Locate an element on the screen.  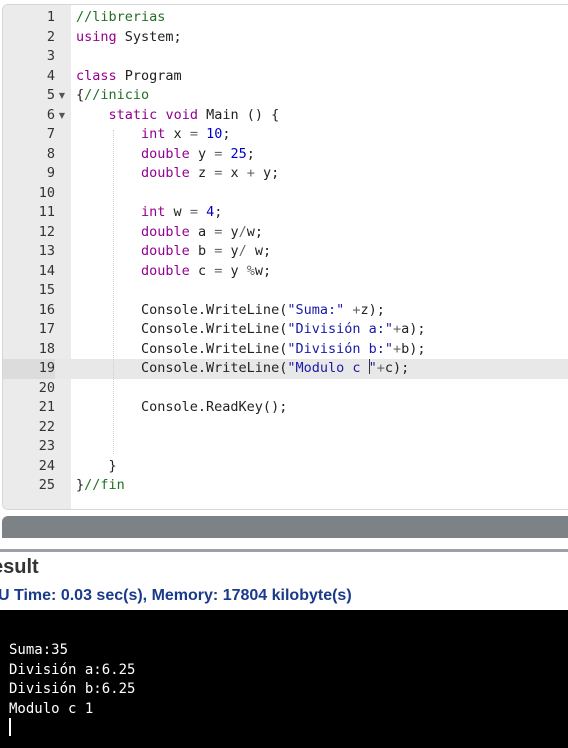
code-text: class Program is located at coordinates (129, 77).